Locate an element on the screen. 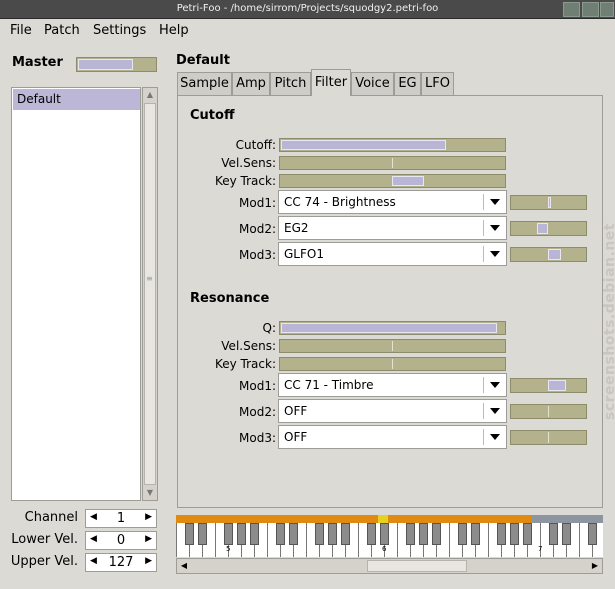  octave-label: 6 is located at coordinates (384, 549).